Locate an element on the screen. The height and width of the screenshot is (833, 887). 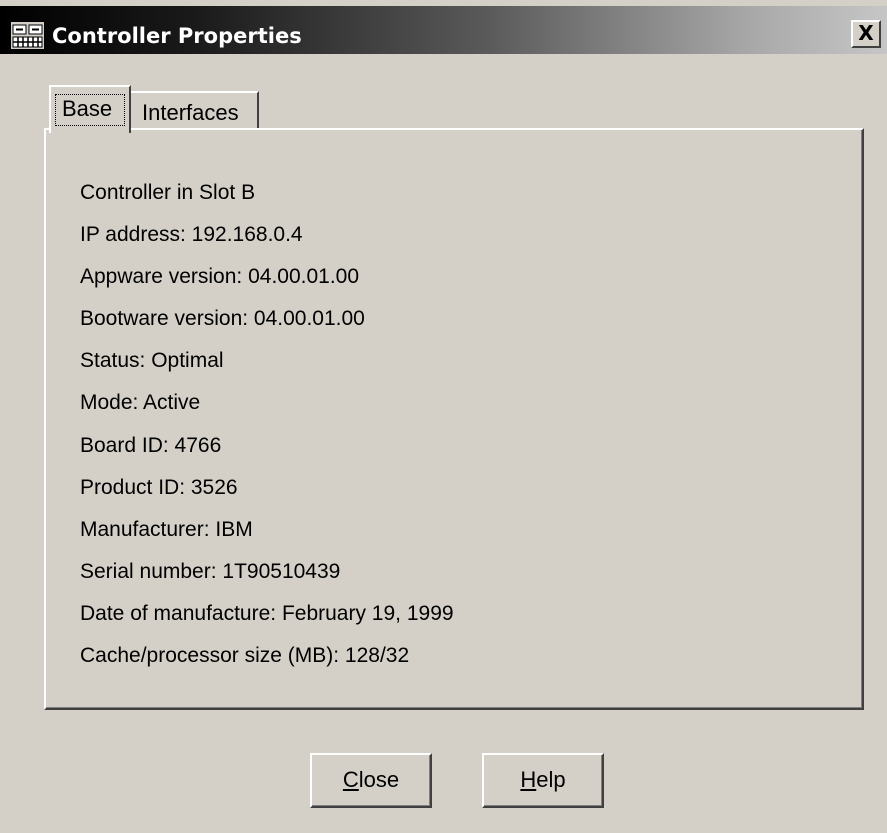
tab-interfaces: Interfaces is located at coordinates (195, 110).